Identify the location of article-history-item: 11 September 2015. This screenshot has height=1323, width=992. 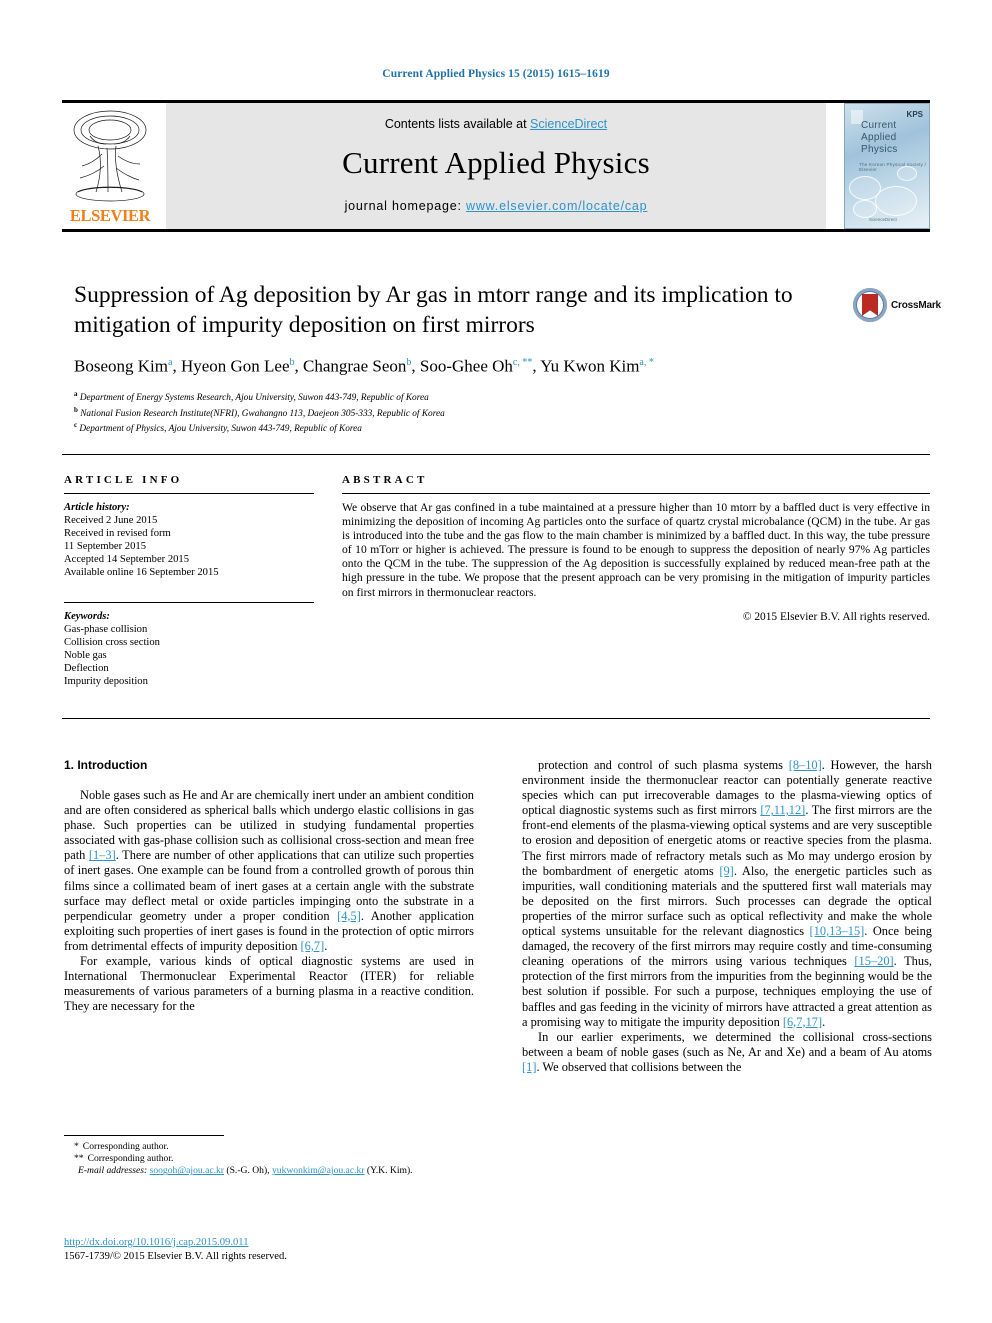
(105, 546).